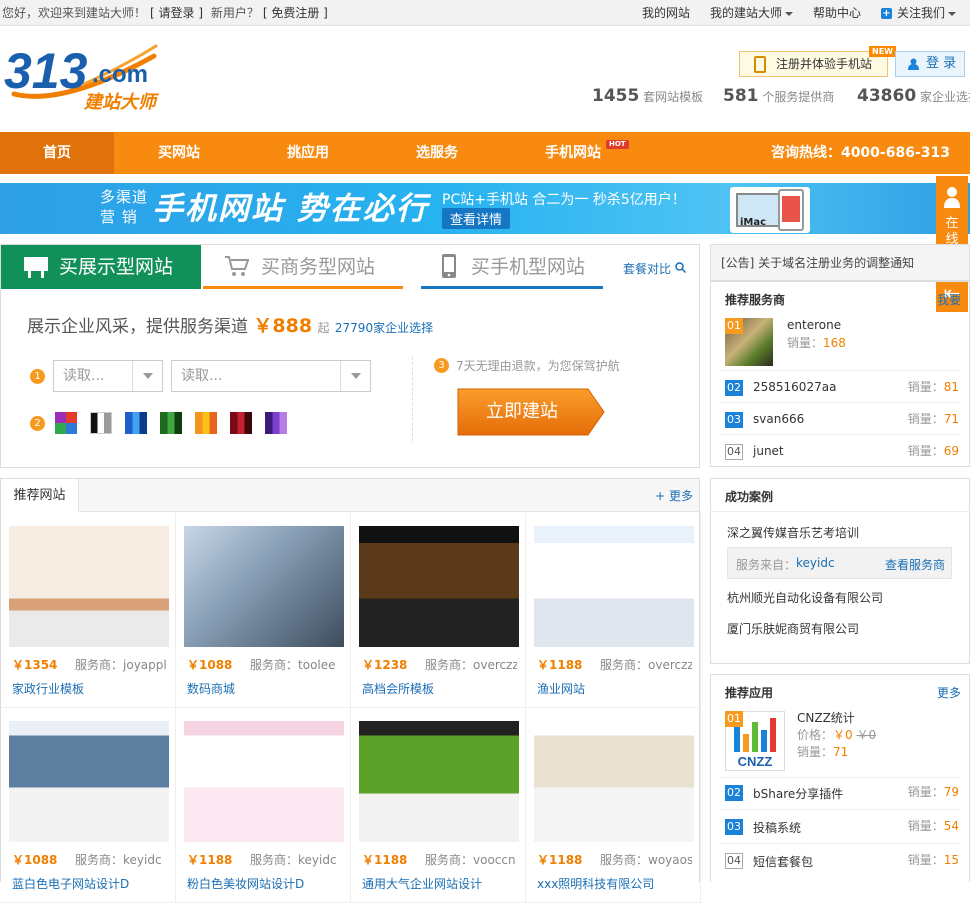 This screenshot has width=970, height=903. Describe the element at coordinates (179, 153) in the screenshot. I see `nav-buy-site: 买网站` at that location.